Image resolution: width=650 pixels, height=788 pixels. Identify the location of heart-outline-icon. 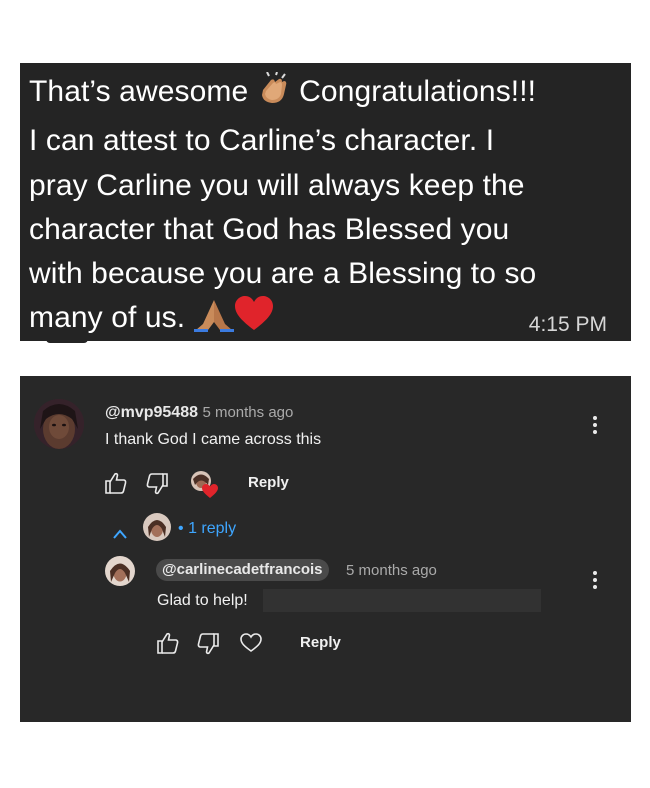
(251, 645).